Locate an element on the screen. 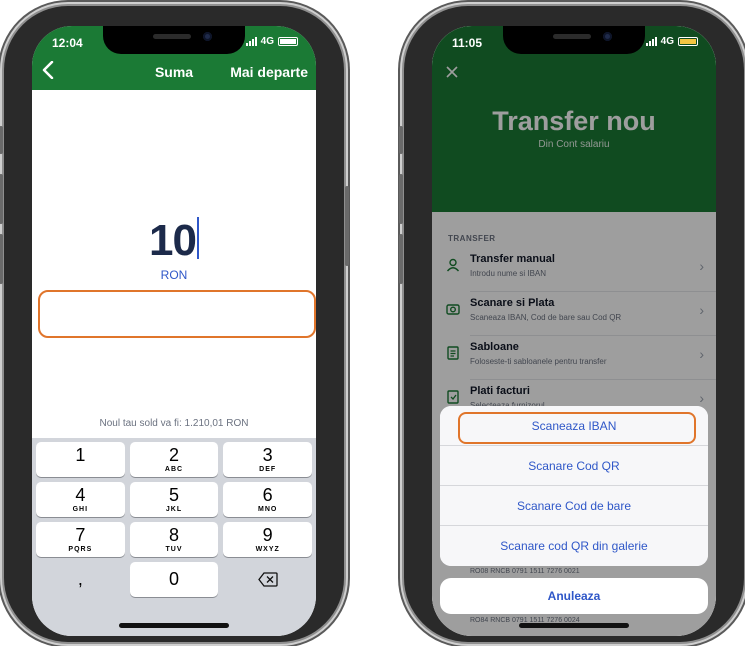 Image resolution: width=745 pixels, height=646 pixels. key-5: 5 JKL is located at coordinates (174, 499).